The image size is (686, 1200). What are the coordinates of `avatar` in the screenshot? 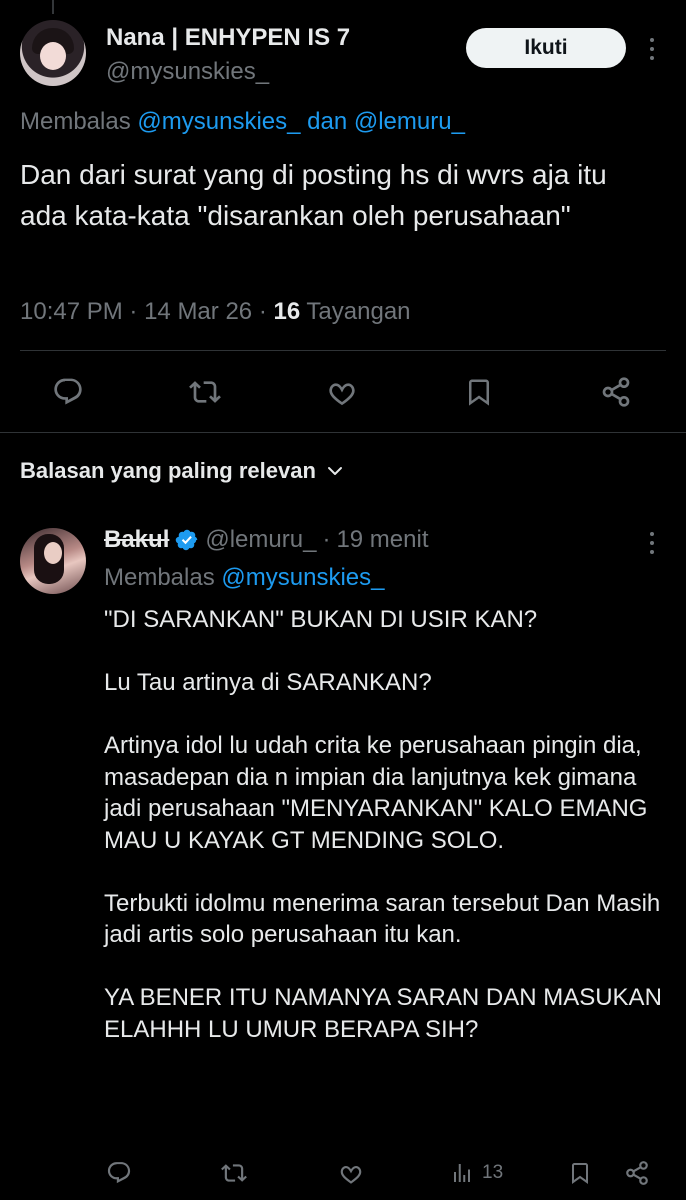 It's located at (53, 53).